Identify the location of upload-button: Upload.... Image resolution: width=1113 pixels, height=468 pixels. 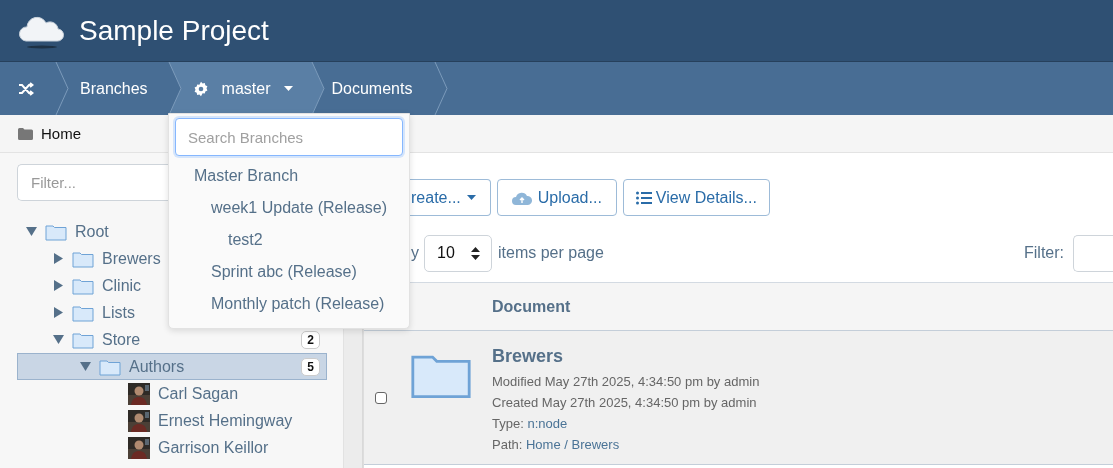
(556, 197).